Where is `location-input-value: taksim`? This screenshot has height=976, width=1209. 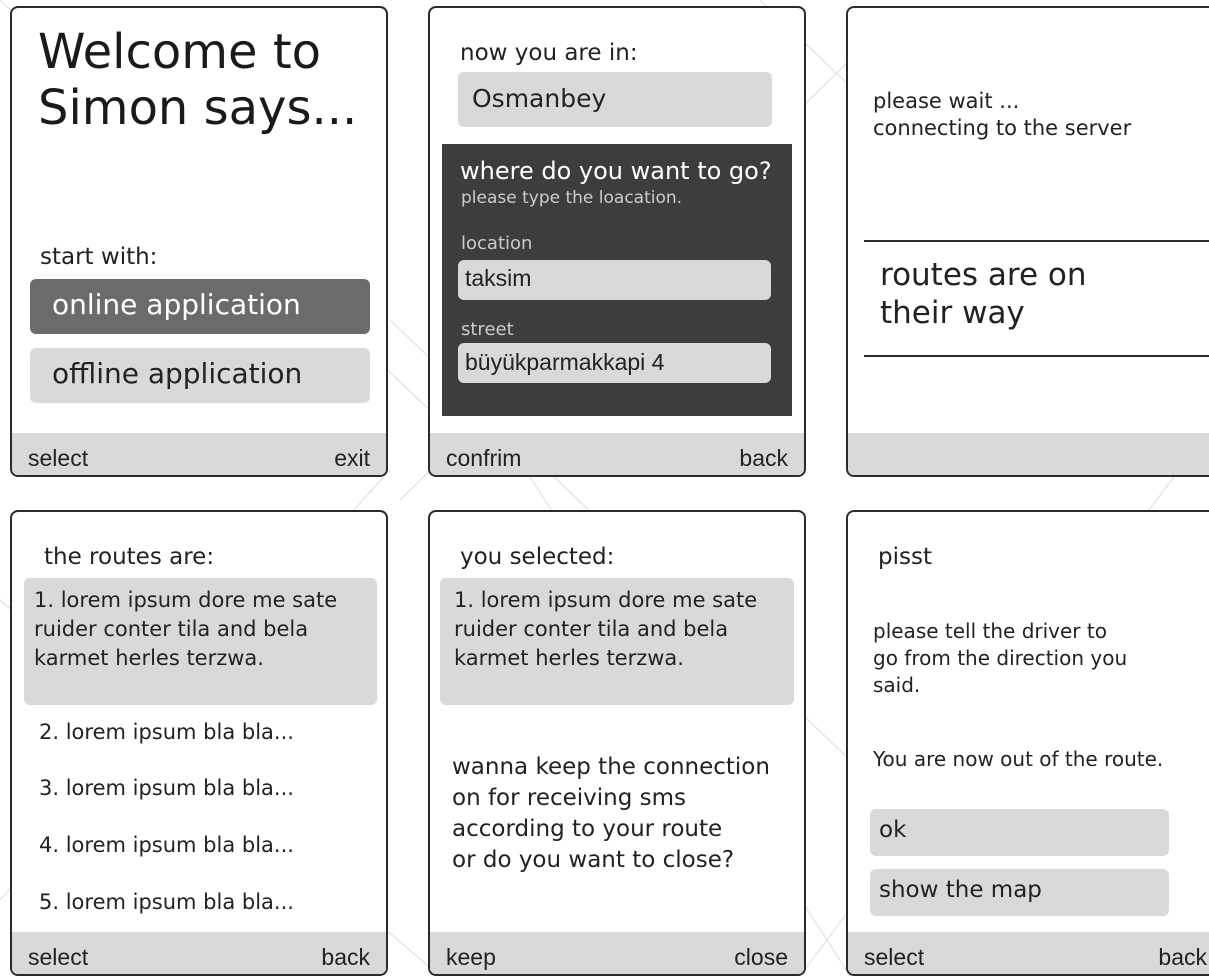 location-input-value: taksim is located at coordinates (498, 278).